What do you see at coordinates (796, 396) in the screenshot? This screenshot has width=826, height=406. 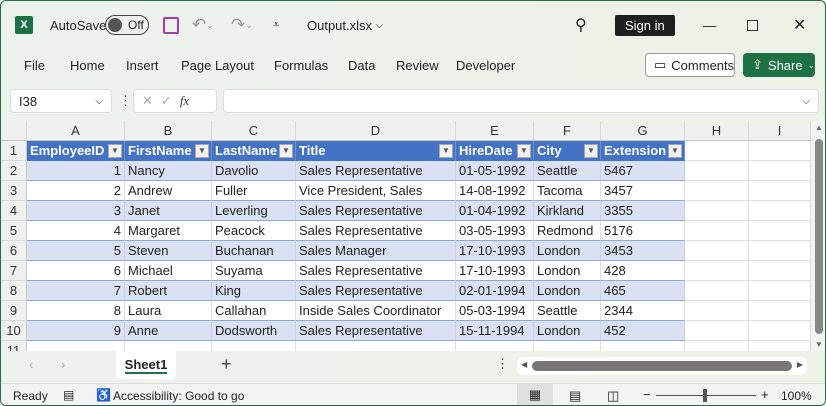 I see `zoom-level: 100%` at bounding box center [796, 396].